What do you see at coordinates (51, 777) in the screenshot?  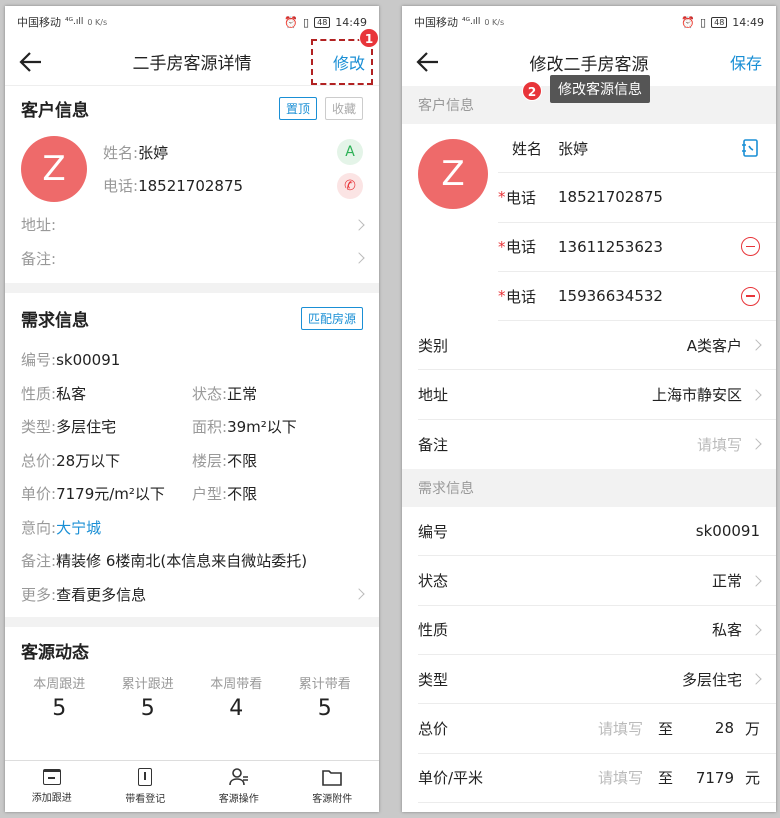 I see `calendar-add-icon` at bounding box center [51, 777].